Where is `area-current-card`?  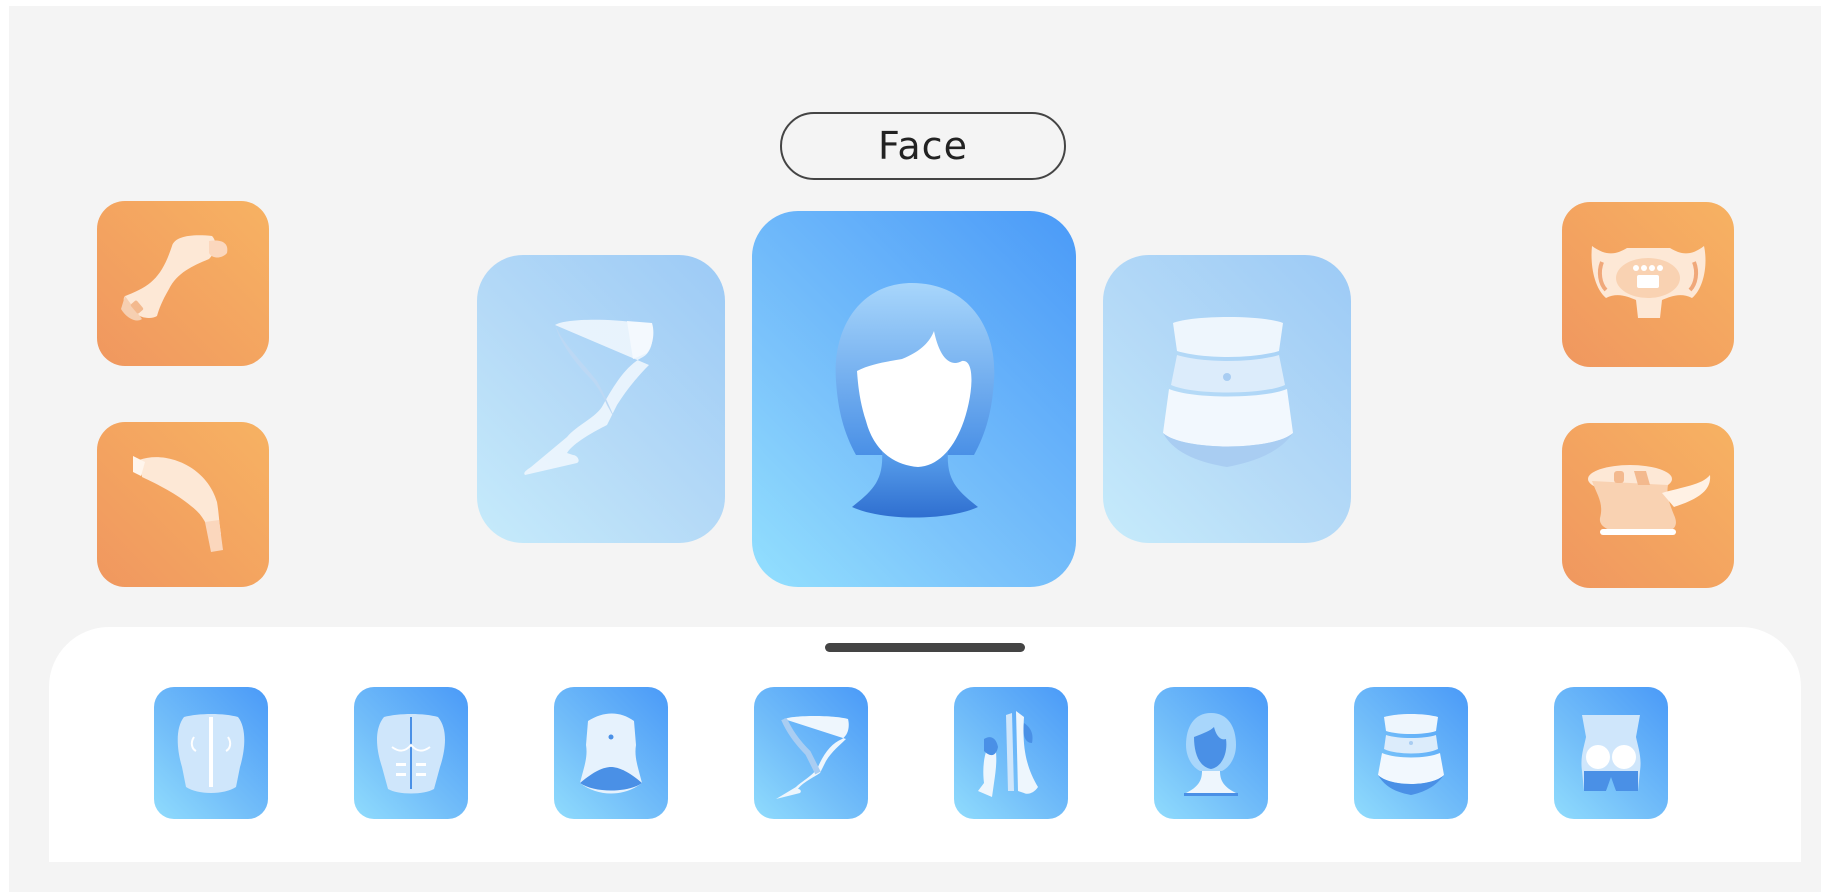
area-current-card is located at coordinates (914, 399).